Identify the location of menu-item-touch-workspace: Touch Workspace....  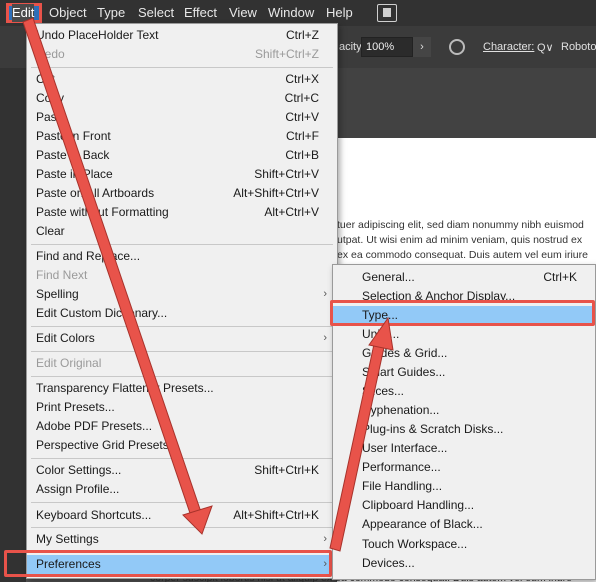
(464, 544).